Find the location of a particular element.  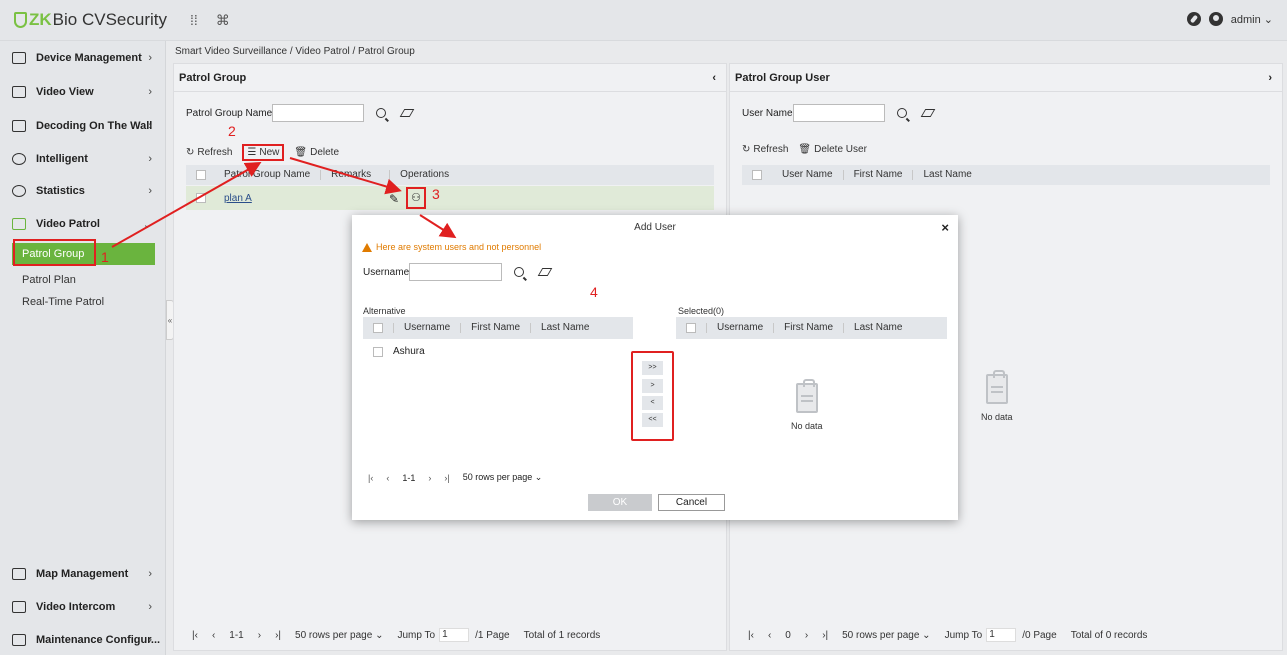

sidebar-item-video-view: Video View › is located at coordinates (83, 92).